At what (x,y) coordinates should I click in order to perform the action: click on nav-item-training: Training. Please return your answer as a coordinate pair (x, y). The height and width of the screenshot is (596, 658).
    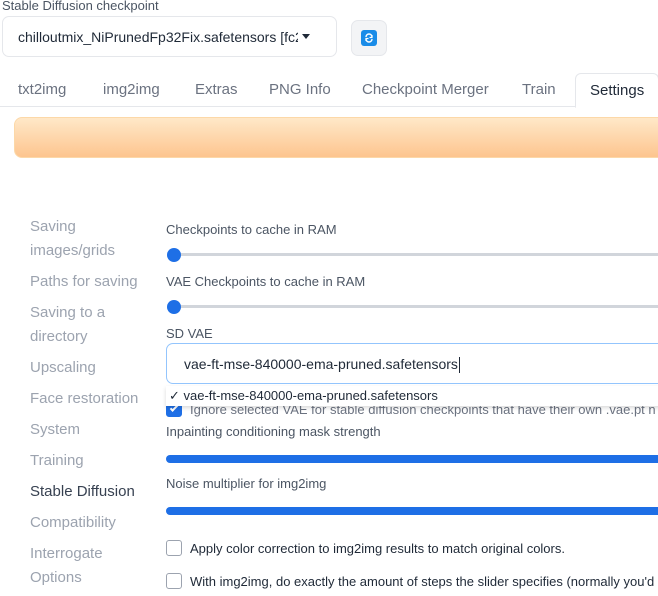
    Looking at the image, I should click on (90, 461).